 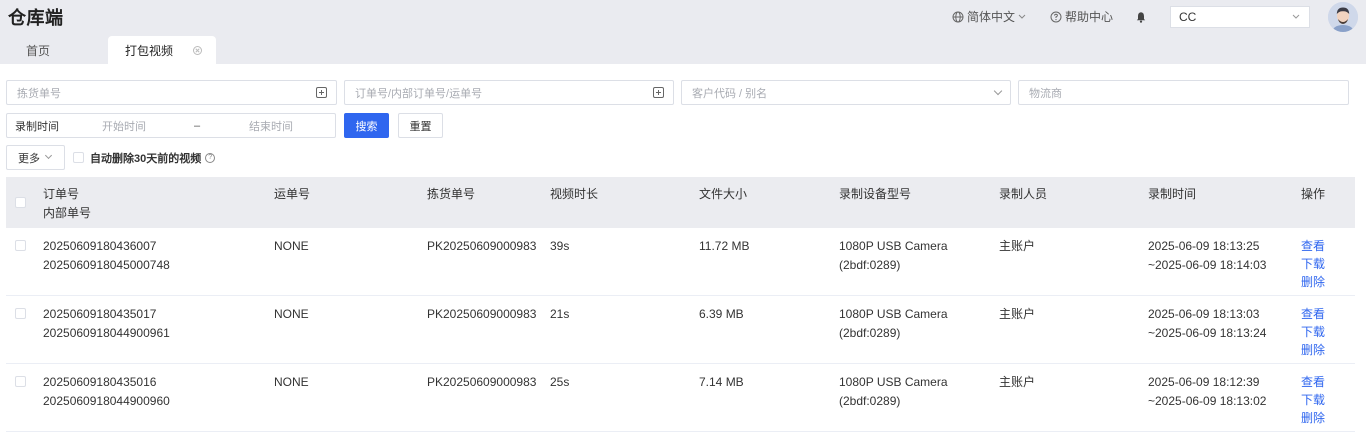 What do you see at coordinates (574, 194) in the screenshot?
I see `col-duration: 视频时长` at bounding box center [574, 194].